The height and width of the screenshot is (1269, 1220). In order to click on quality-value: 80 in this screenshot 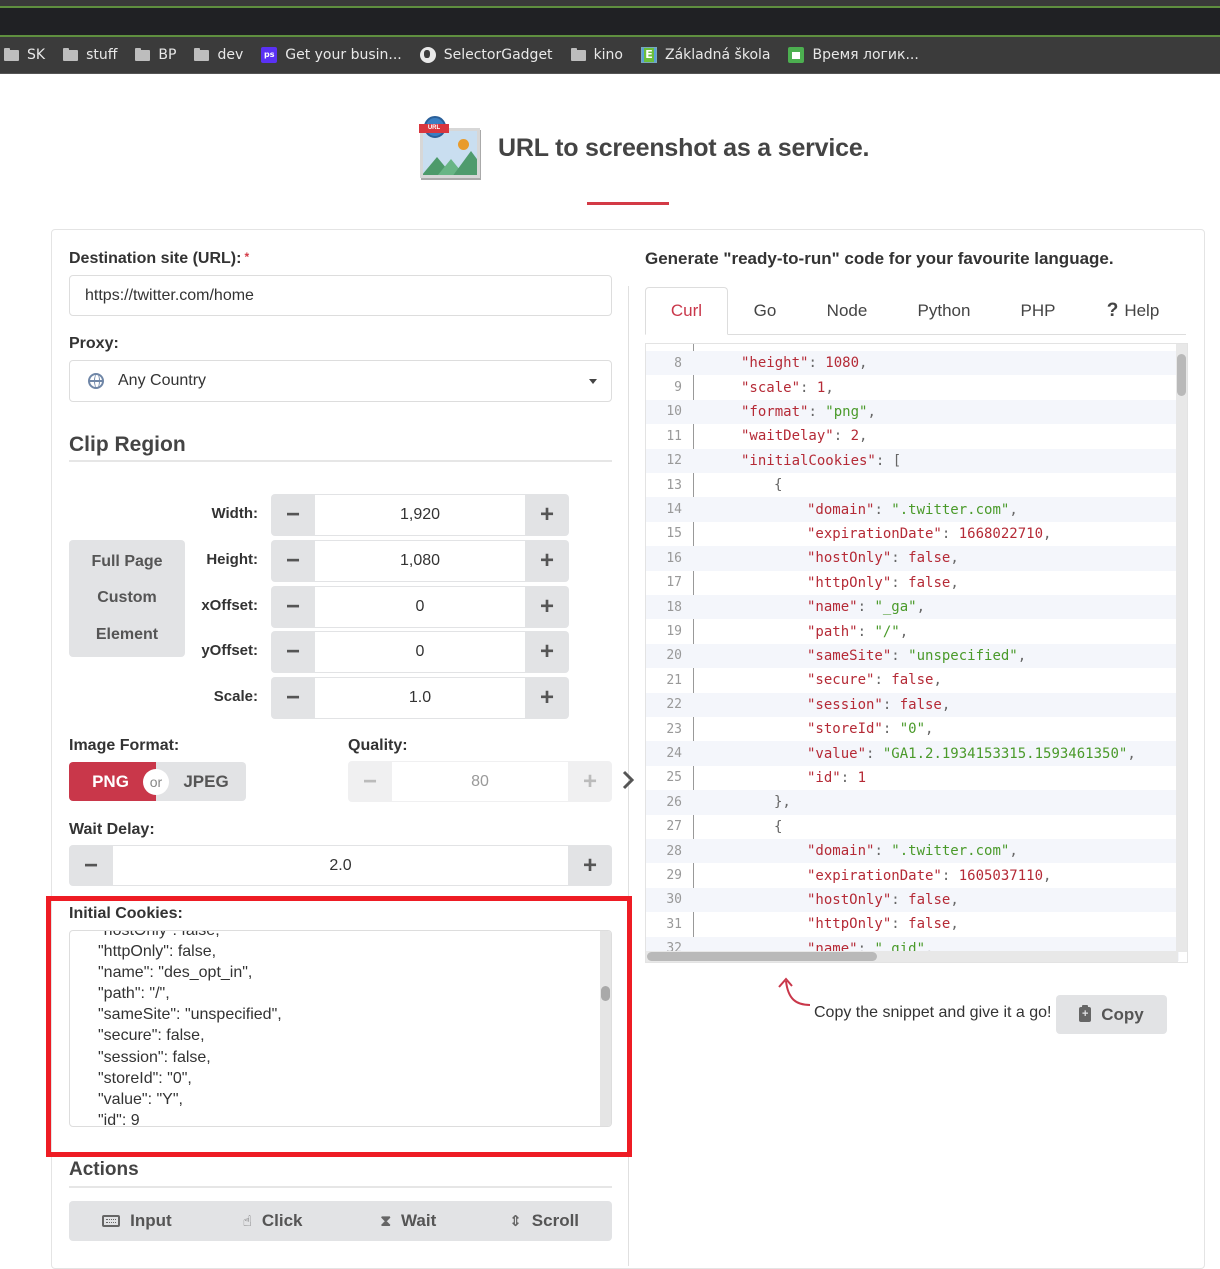, I will do `click(480, 781)`.